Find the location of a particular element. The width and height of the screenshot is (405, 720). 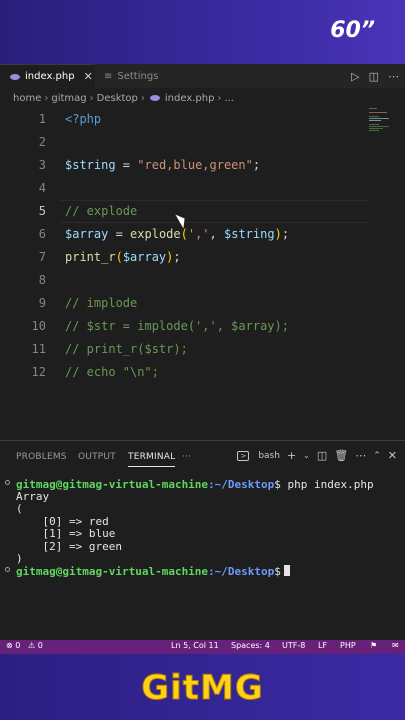

line-number: 9 is located at coordinates (42, 303).